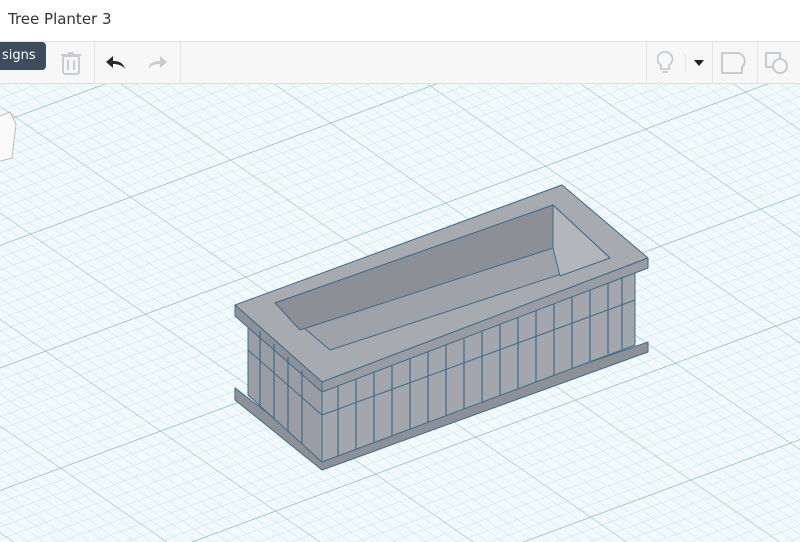 The width and height of the screenshot is (800, 542). I want to click on undo-icon, so click(116, 63).